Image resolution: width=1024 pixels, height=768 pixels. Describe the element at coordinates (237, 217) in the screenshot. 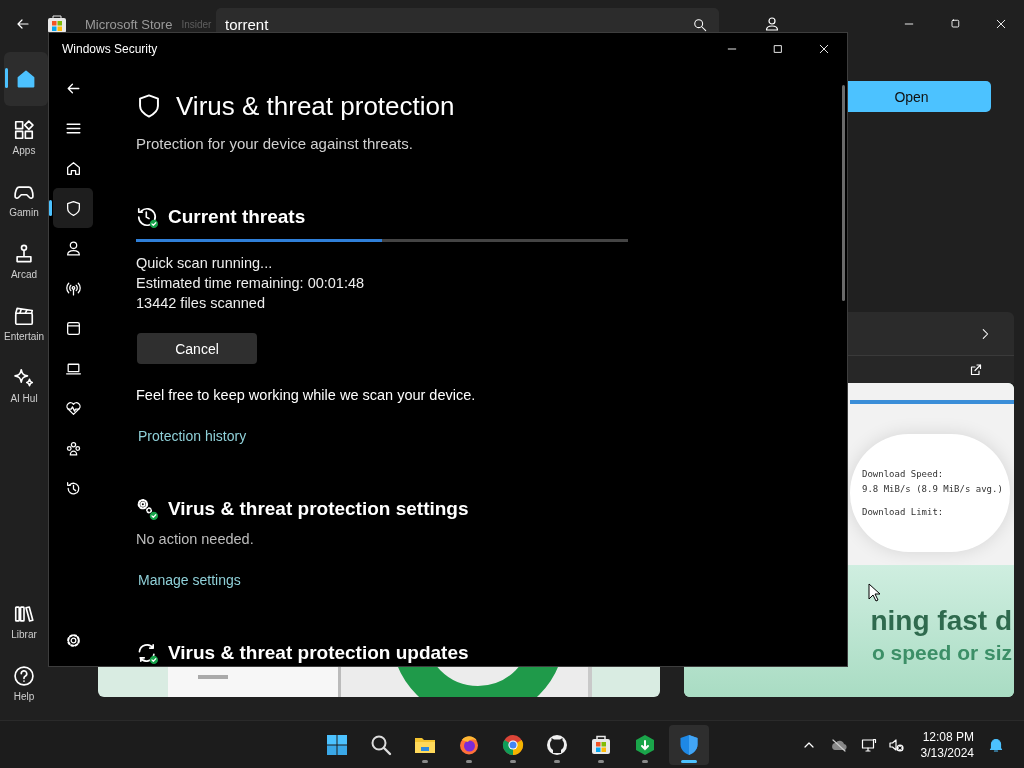

I see `section-title: Current threats` at that location.